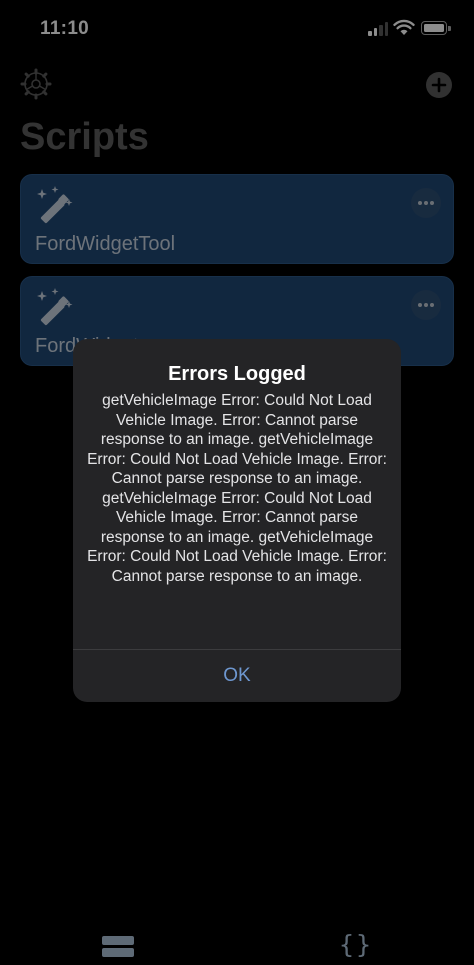  What do you see at coordinates (237, 676) in the screenshot?
I see `ok-button: OK` at bounding box center [237, 676].